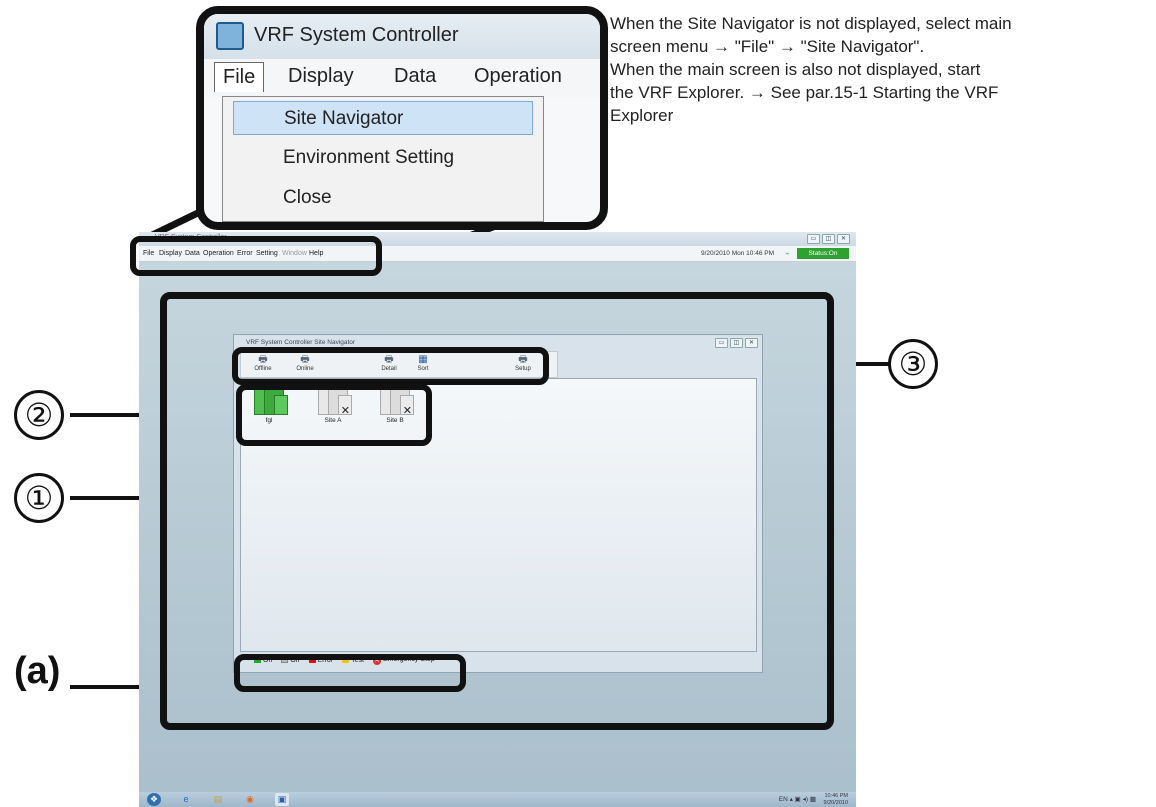 The height and width of the screenshot is (807, 1156). I want to click on network-icon: ⌁, so click(787, 253).